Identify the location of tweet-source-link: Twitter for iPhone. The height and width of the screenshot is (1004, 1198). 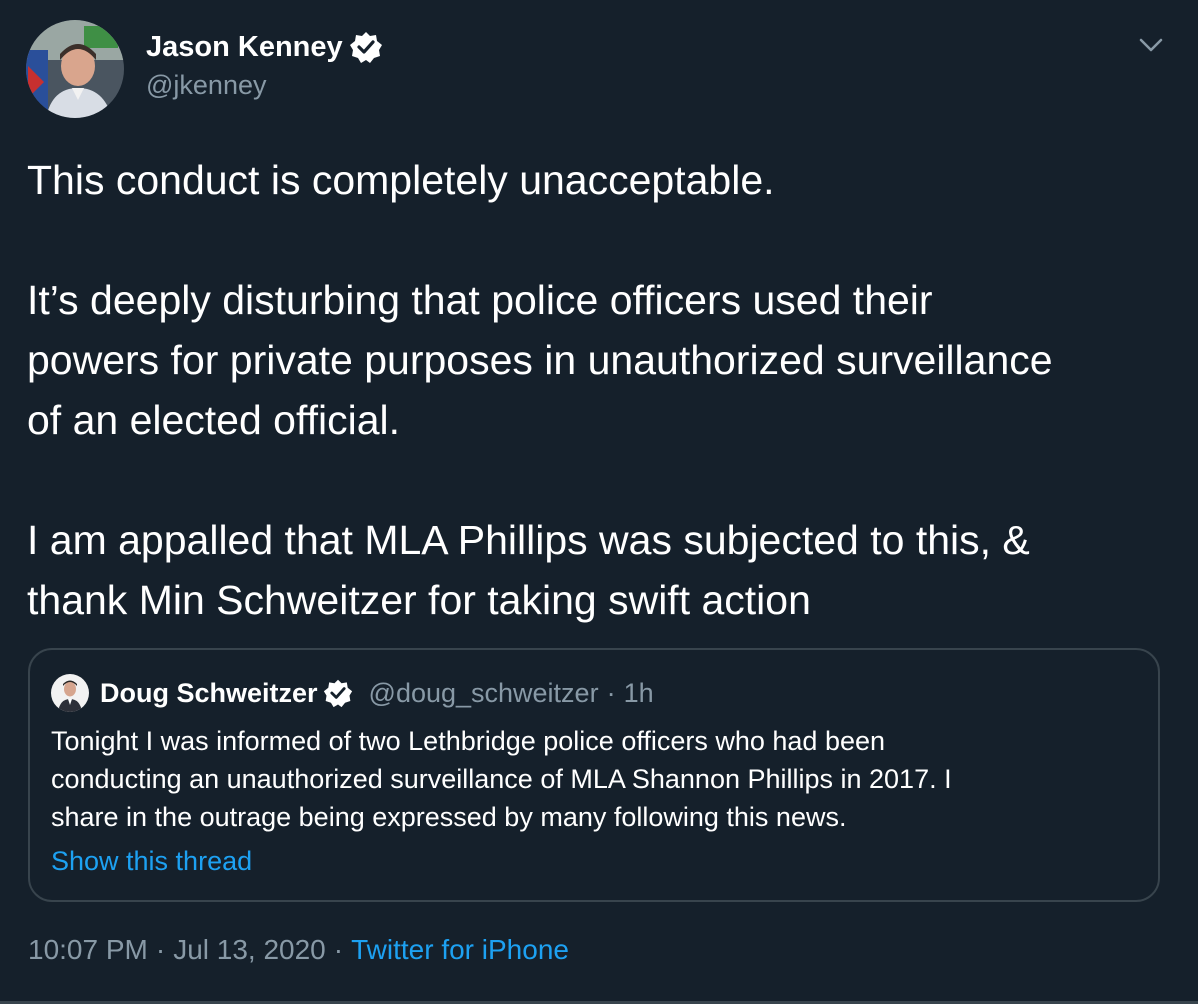
(460, 949).